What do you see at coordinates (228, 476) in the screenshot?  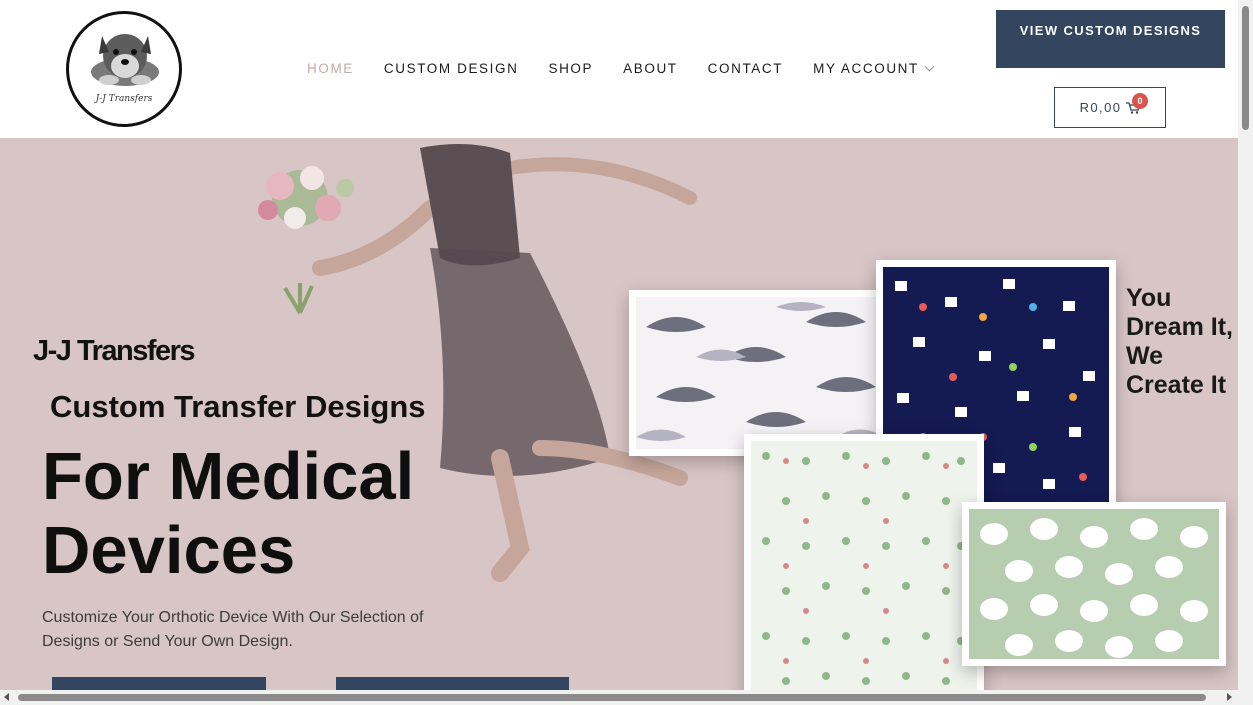 I see `hero-headline-line1: For Medical` at bounding box center [228, 476].